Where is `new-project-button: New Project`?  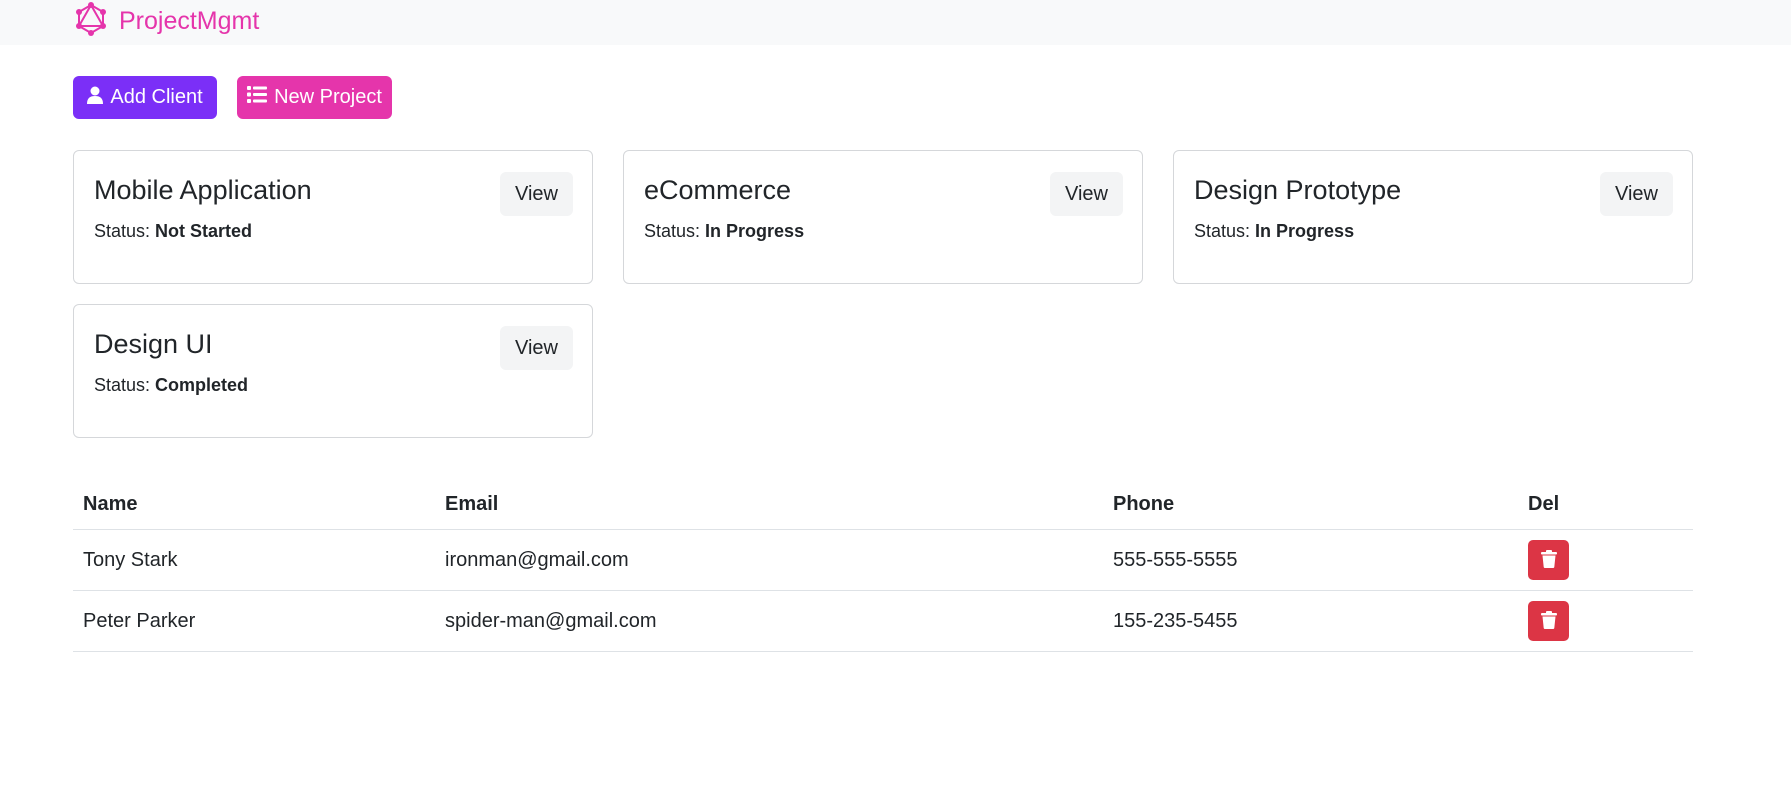
new-project-button: New Project is located at coordinates (314, 97).